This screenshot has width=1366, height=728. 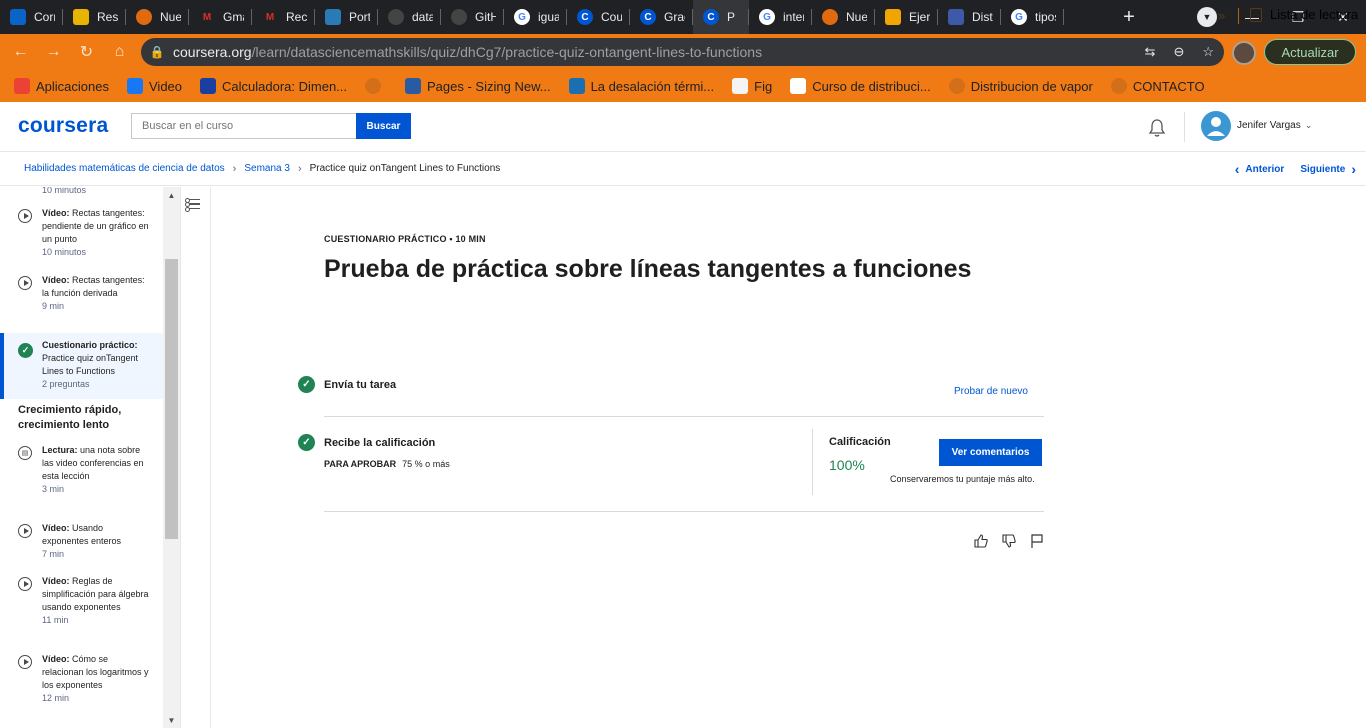 What do you see at coordinates (752, 86) in the screenshot?
I see `bookmark-item: Fig` at bounding box center [752, 86].